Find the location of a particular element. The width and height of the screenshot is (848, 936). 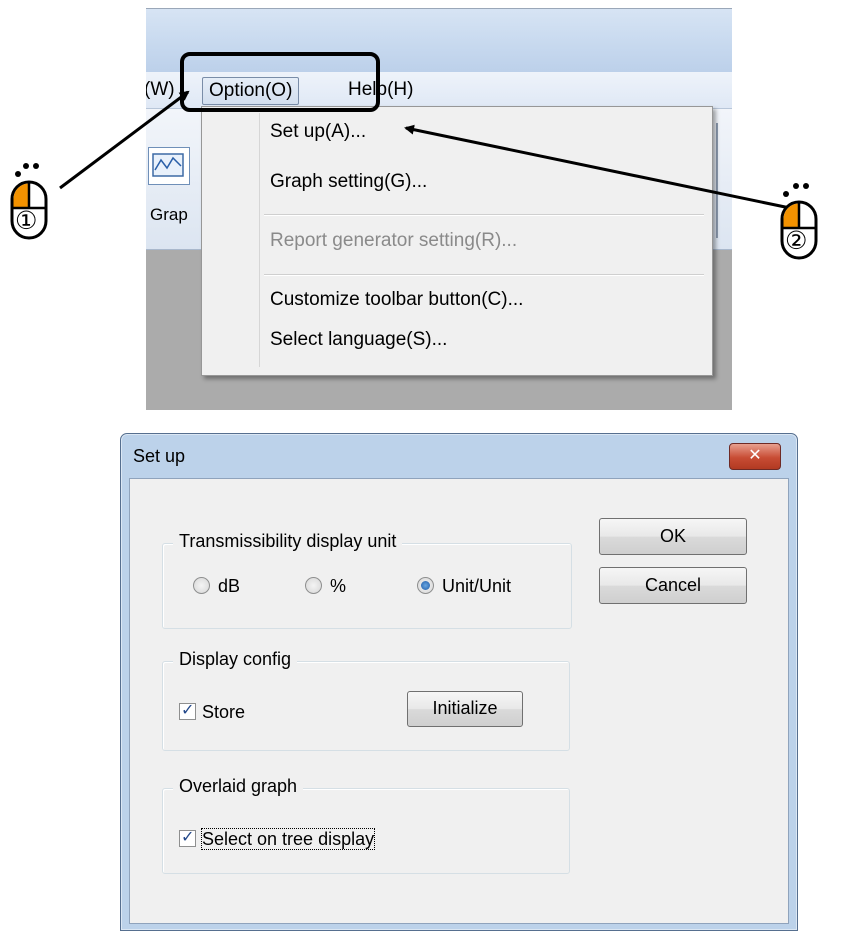

step-1-marker: ① is located at coordinates (26, 221).